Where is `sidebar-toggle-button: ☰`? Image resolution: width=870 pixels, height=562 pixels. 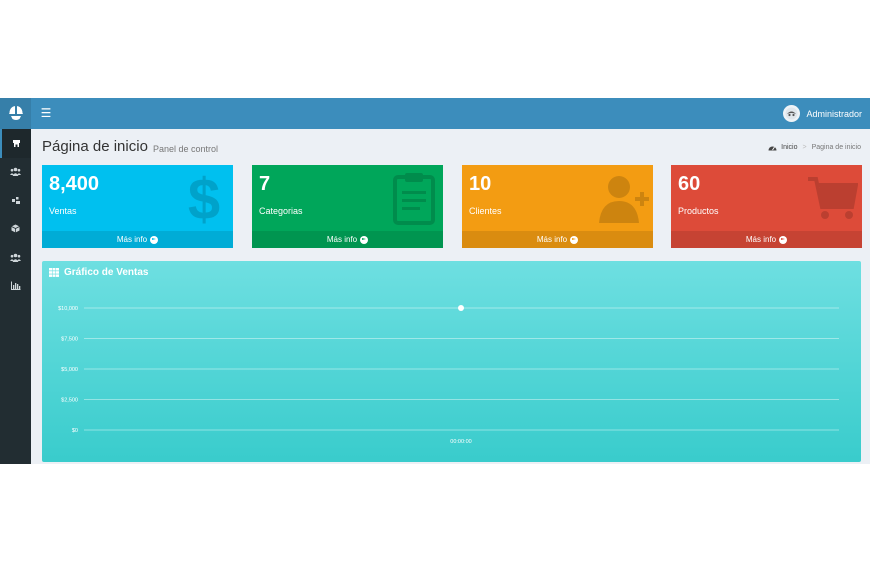 sidebar-toggle-button: ☰ is located at coordinates (46, 113).